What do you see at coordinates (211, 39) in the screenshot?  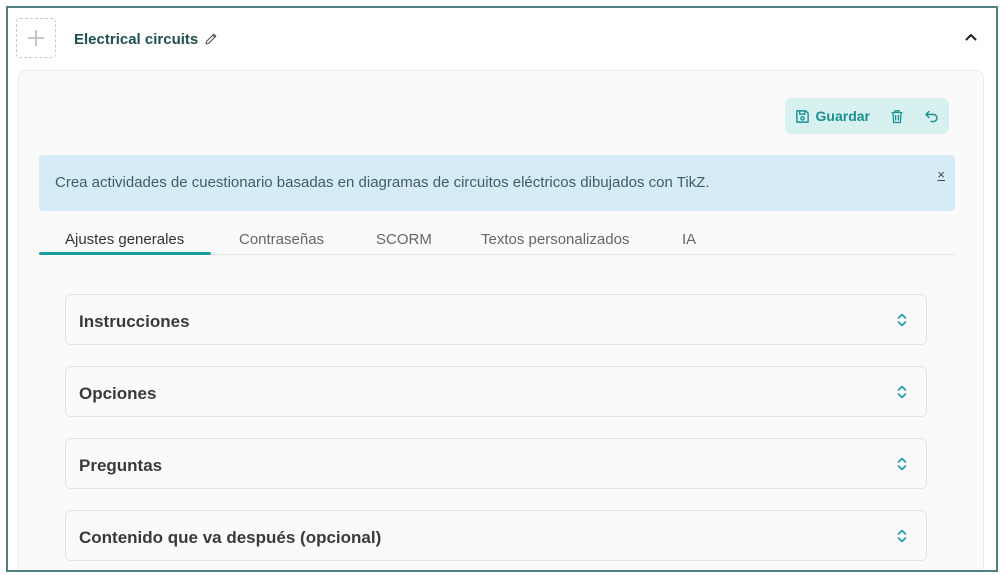 I see `pencil-icon` at bounding box center [211, 39].